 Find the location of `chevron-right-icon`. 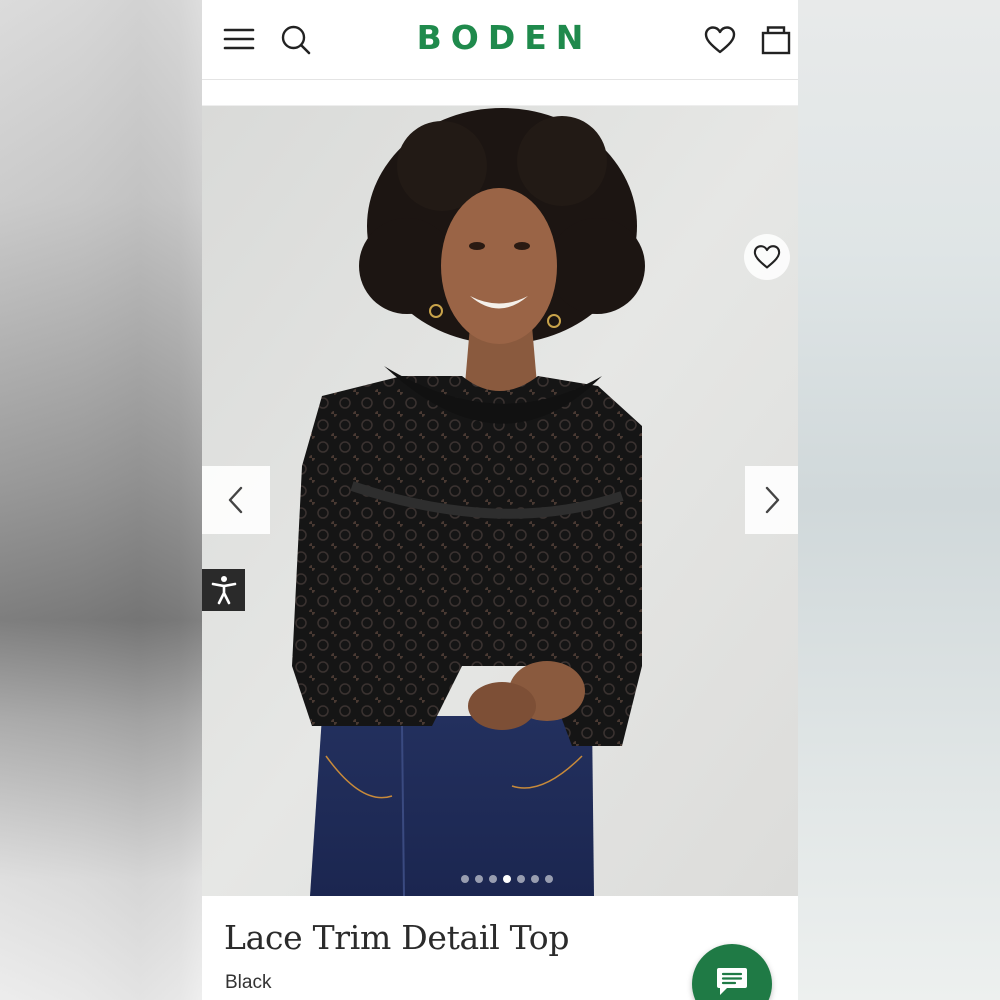

chevron-right-icon is located at coordinates (772, 500).